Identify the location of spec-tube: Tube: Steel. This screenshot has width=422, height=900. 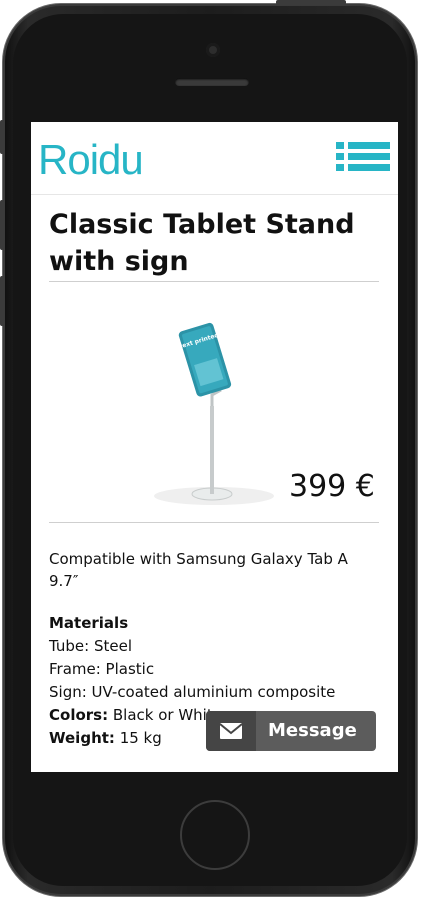
(90, 646).